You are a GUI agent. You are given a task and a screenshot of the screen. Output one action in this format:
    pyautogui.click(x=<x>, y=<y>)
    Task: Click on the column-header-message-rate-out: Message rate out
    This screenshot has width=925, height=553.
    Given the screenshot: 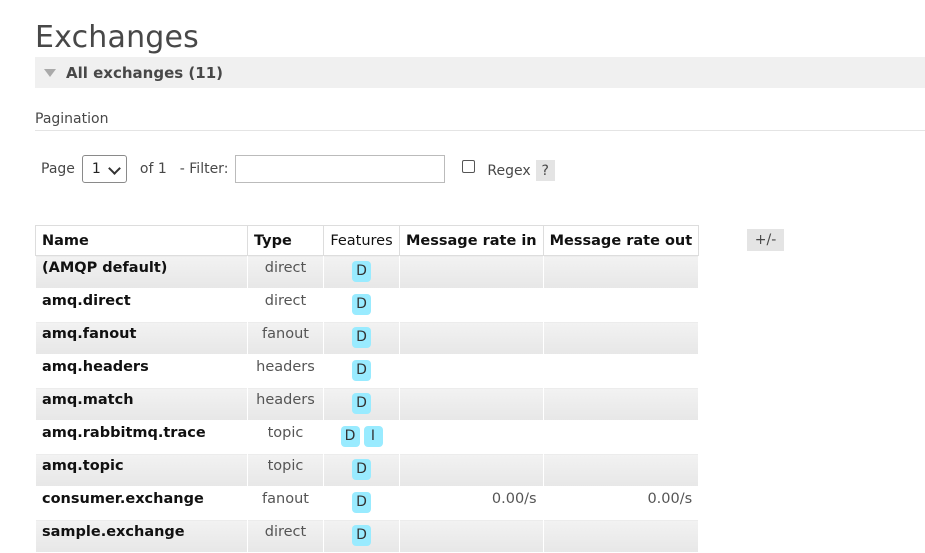 What is the action you would take?
    pyautogui.click(x=621, y=240)
    